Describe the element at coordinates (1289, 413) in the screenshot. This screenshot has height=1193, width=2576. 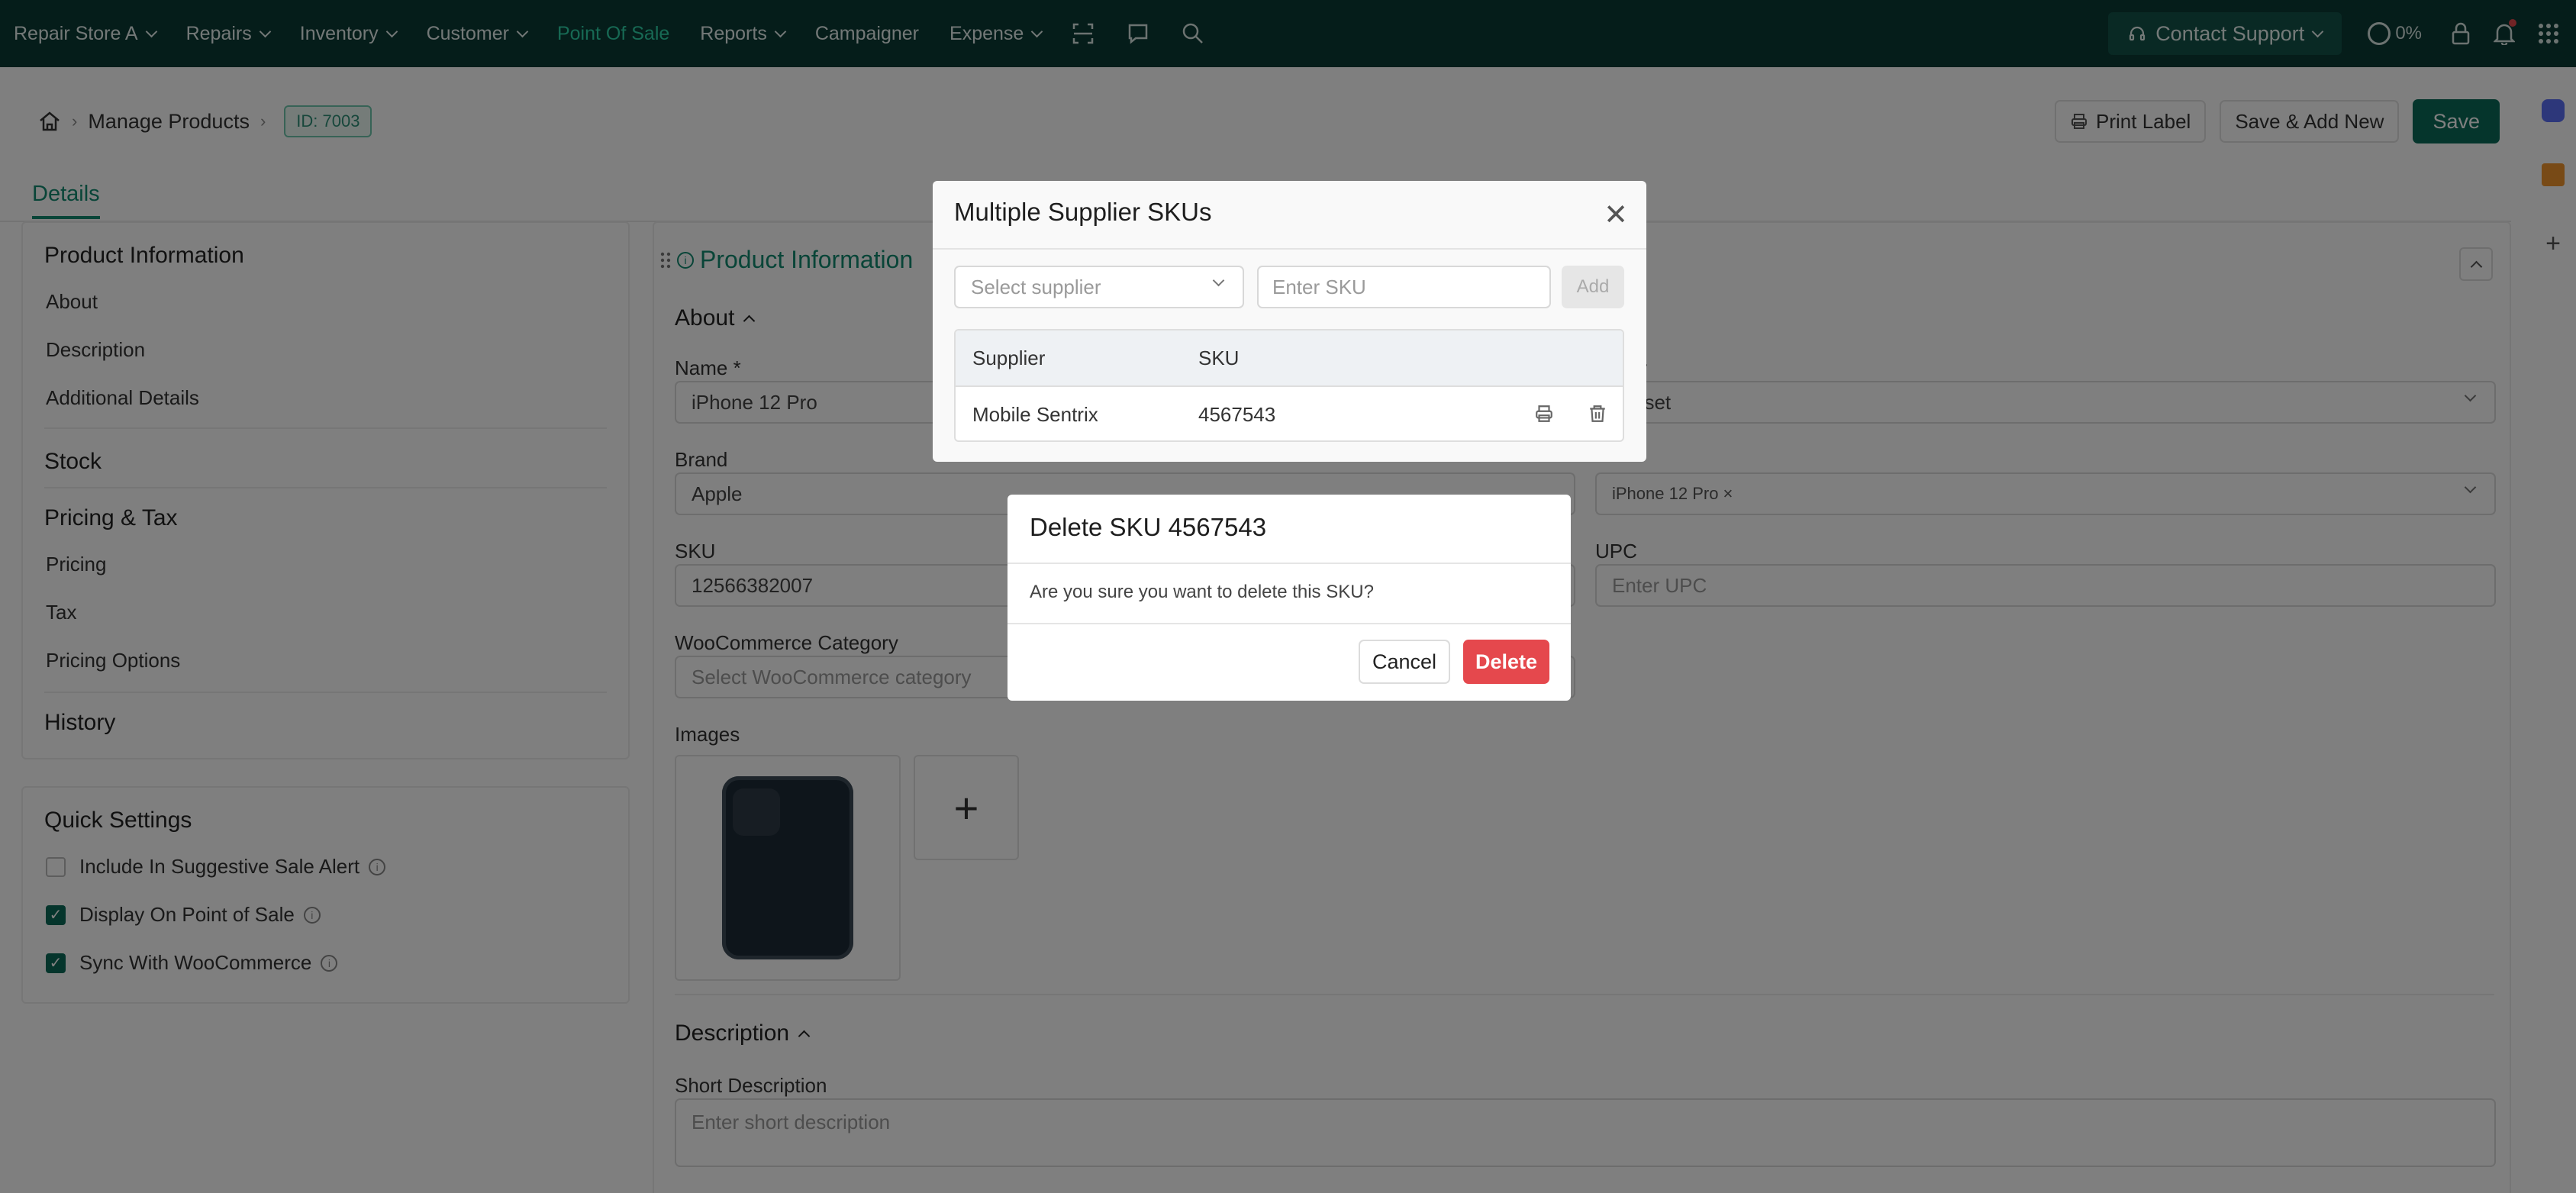
I see `table-row: Mobile Sentrix 4567543` at that location.